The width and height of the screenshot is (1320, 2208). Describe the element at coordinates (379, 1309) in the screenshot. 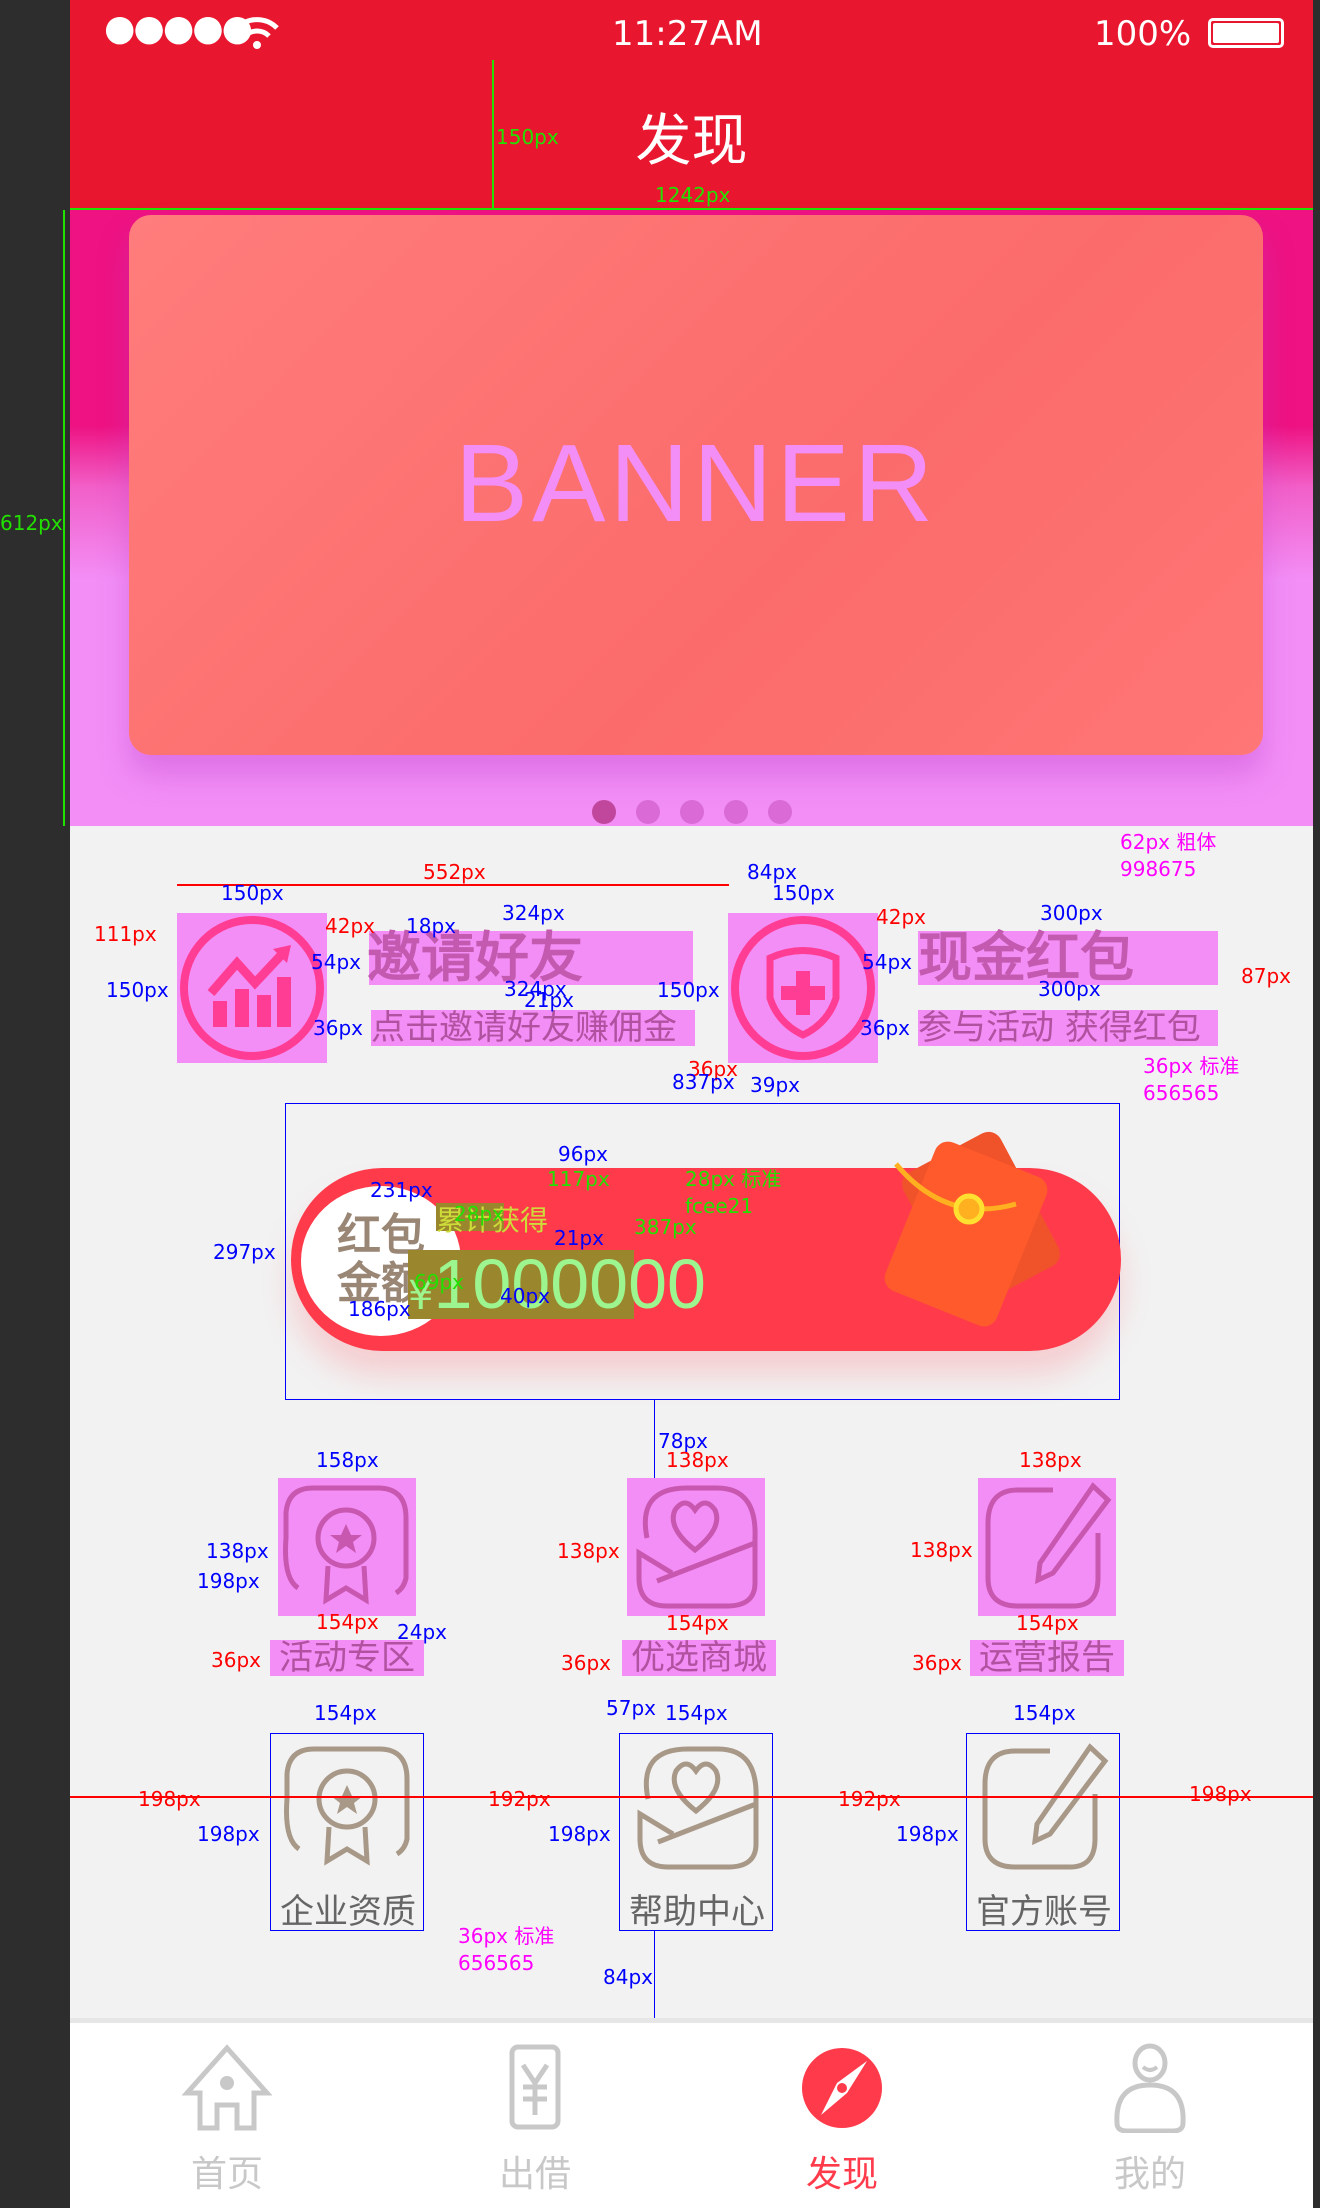

I see `annotation: 186px` at that location.